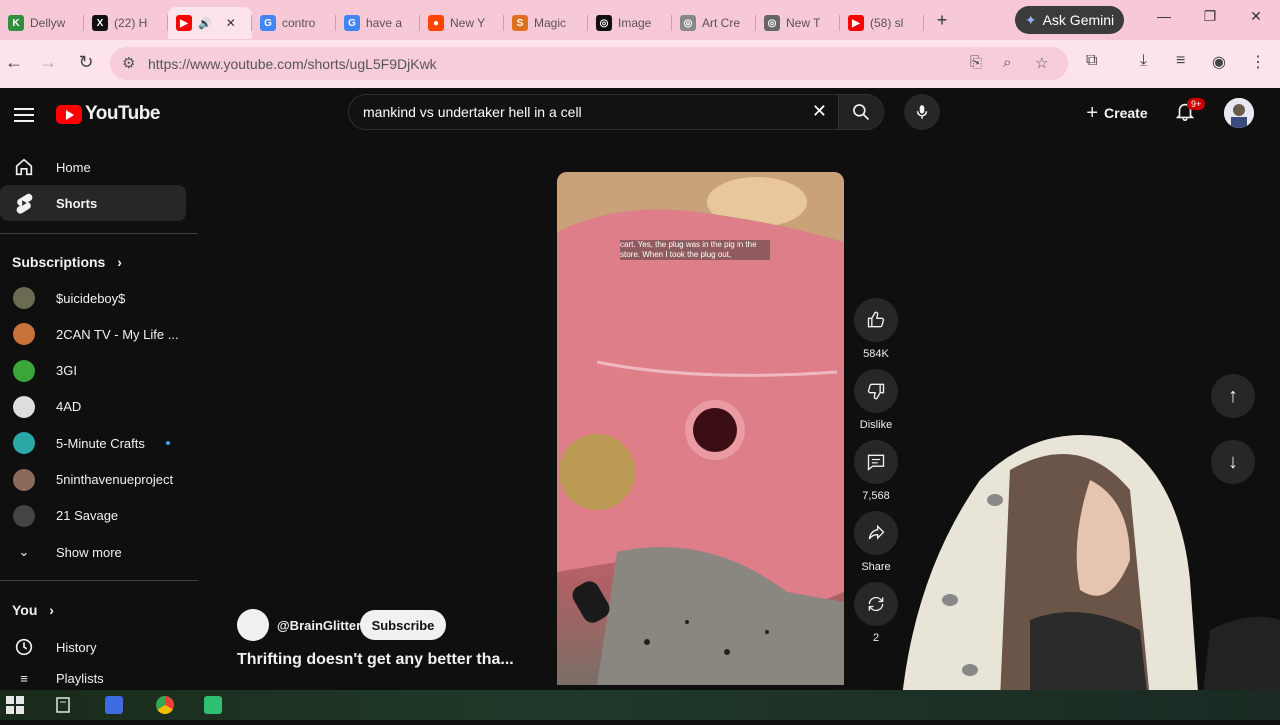 Image resolution: width=1280 pixels, height=725 pixels. I want to click on sidebar-item-label: Home, so click(73, 167).